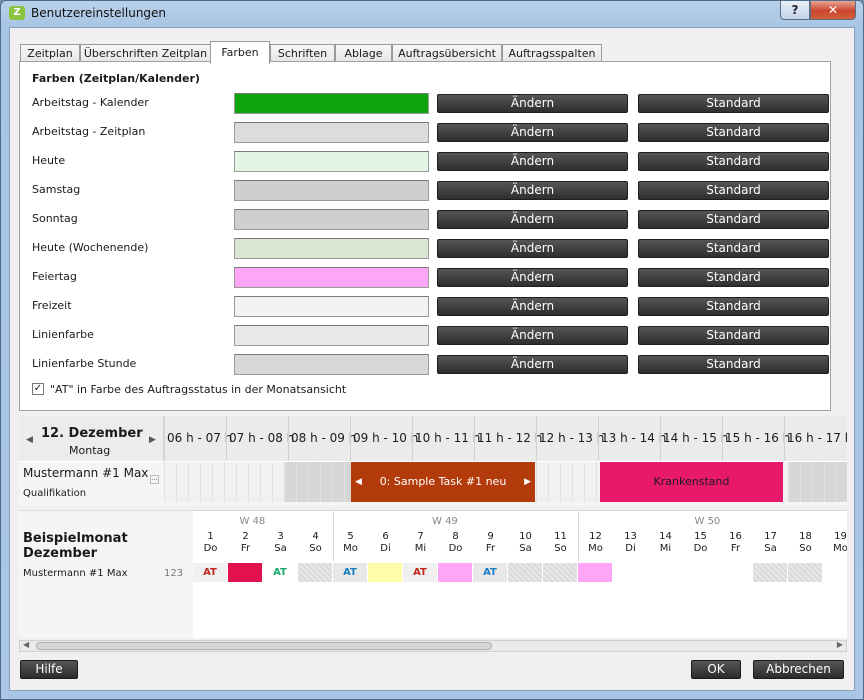  I want to click on scroll-right-icon: ▶, so click(840, 644).